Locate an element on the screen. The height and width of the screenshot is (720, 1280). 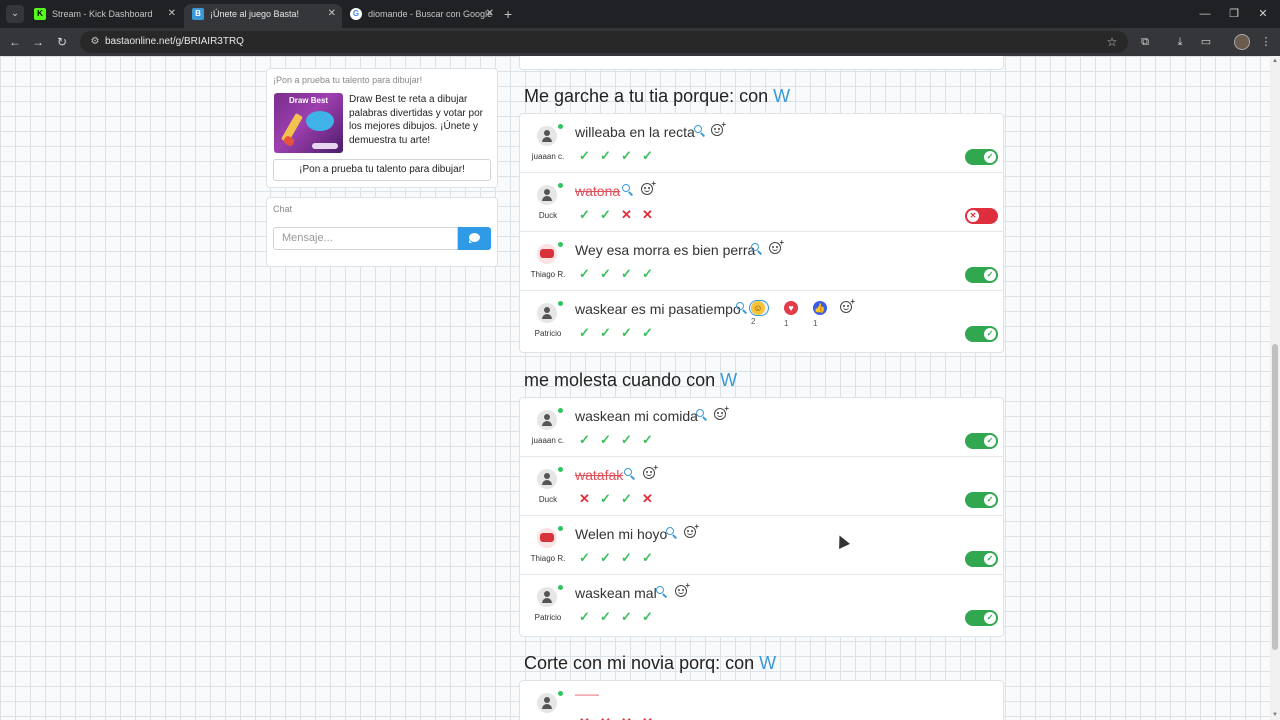
scrollbar-thumb is located at coordinates (1275, 497).